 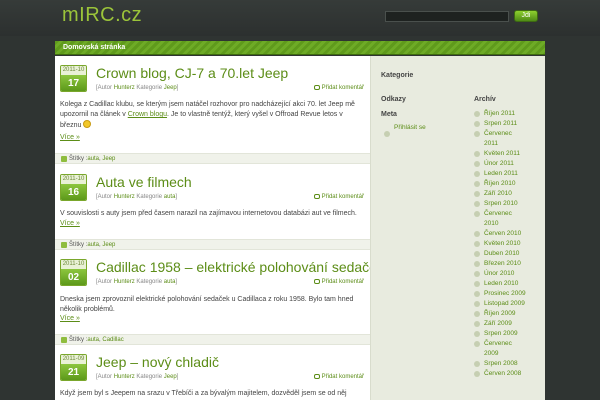 What do you see at coordinates (389, 114) in the screenshot?
I see `meta-heading: Meta` at bounding box center [389, 114].